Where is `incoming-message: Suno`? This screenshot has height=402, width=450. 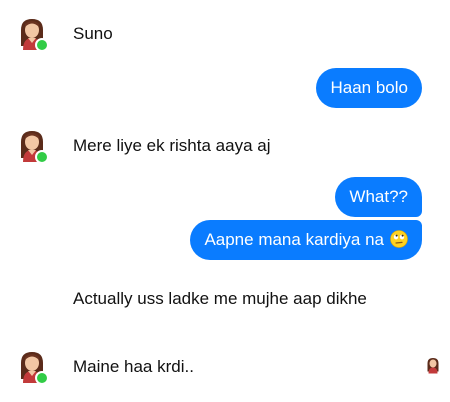
incoming-message: Suno is located at coordinates (93, 33).